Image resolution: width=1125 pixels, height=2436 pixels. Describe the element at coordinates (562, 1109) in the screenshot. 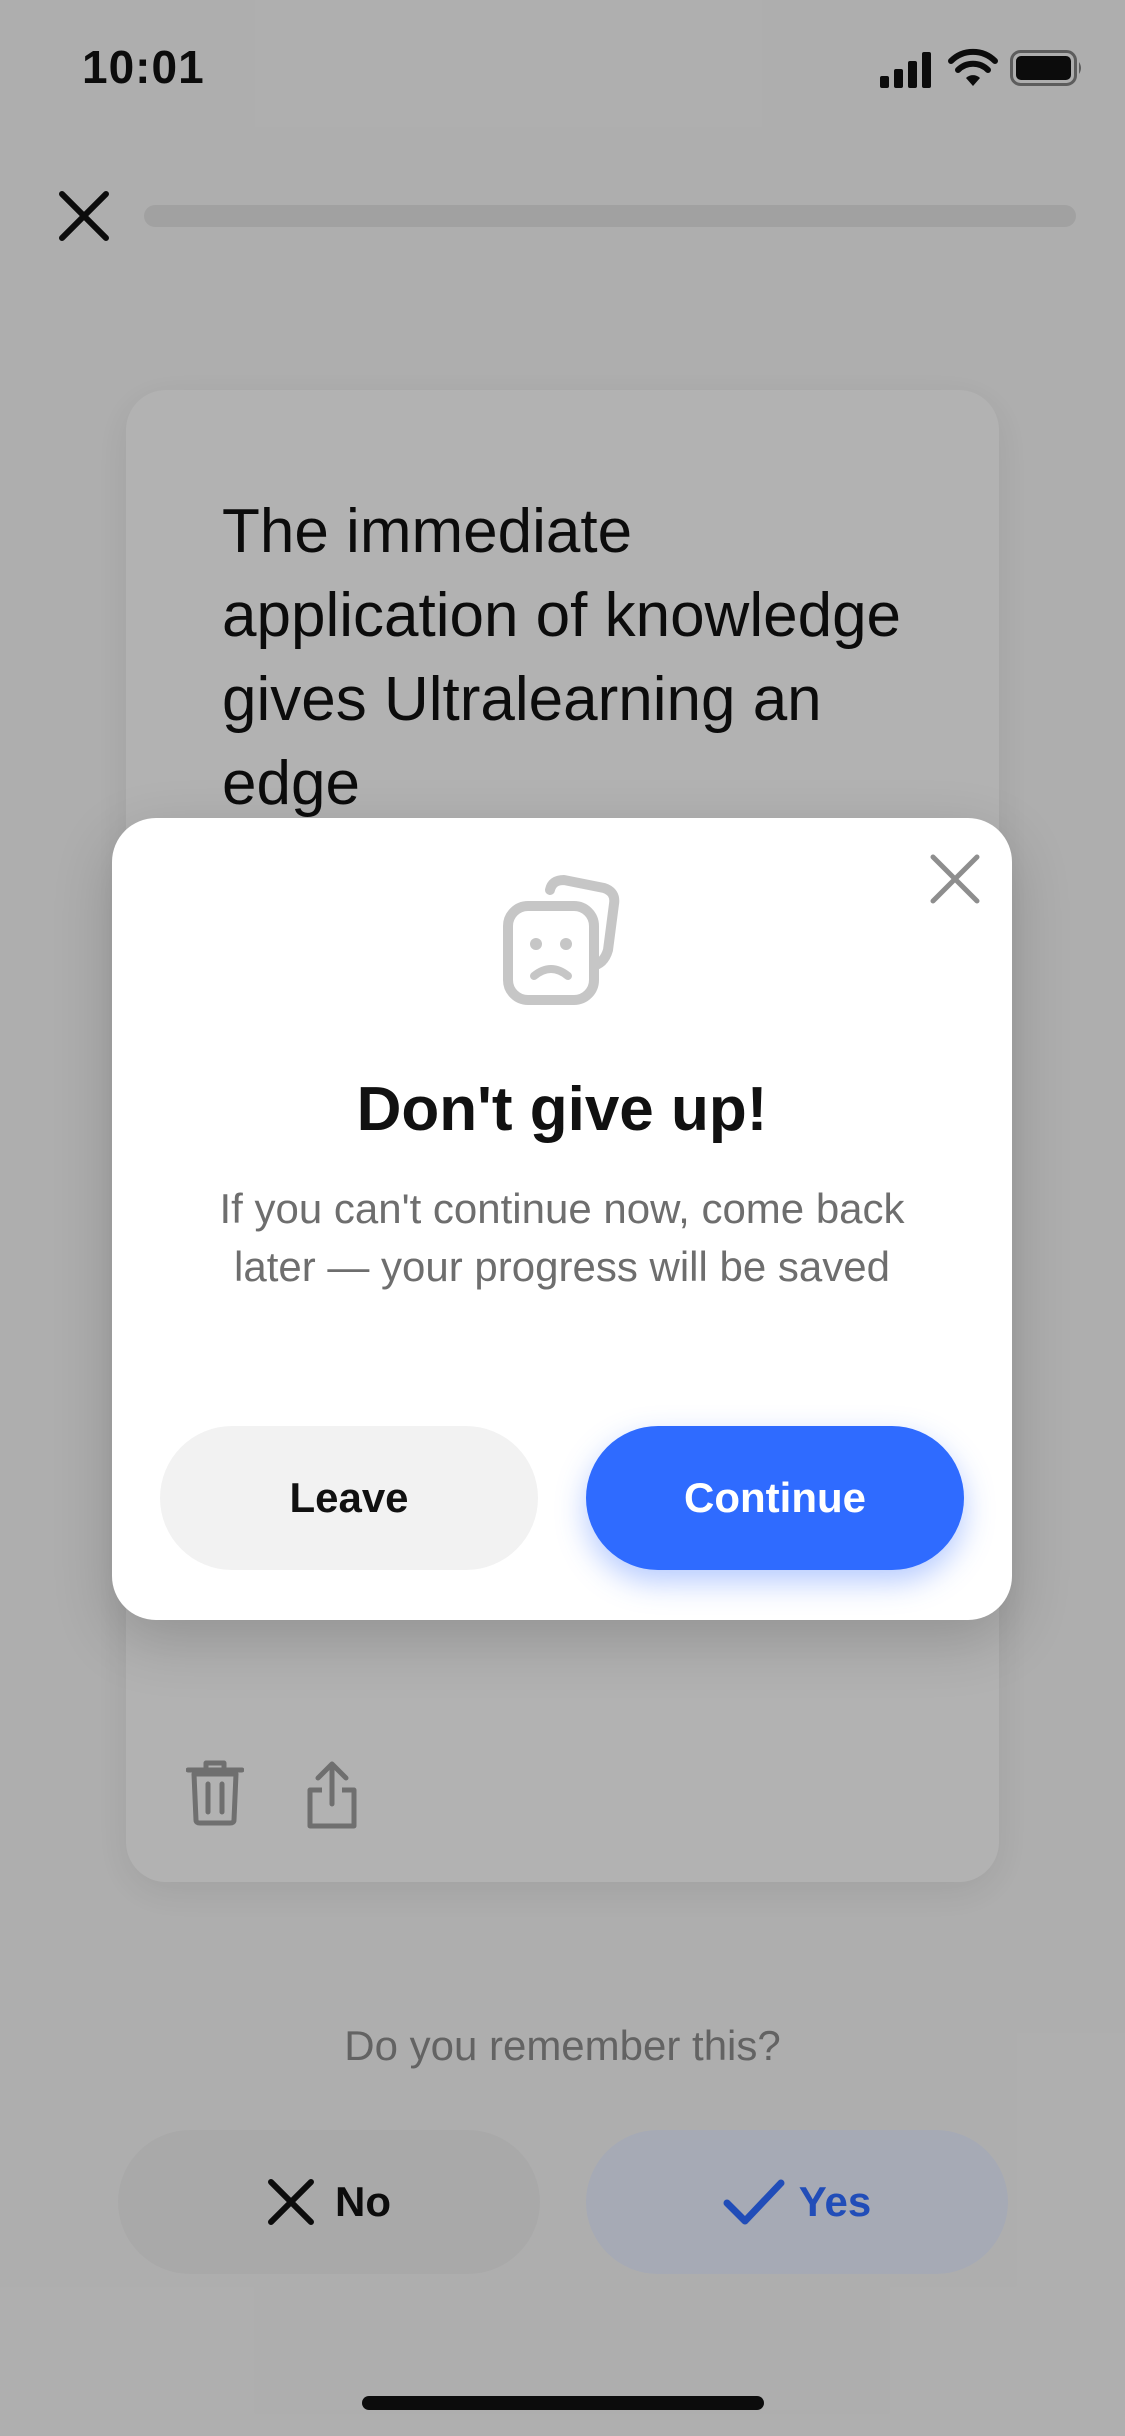

I see `dialog-title: Don't give up!` at that location.